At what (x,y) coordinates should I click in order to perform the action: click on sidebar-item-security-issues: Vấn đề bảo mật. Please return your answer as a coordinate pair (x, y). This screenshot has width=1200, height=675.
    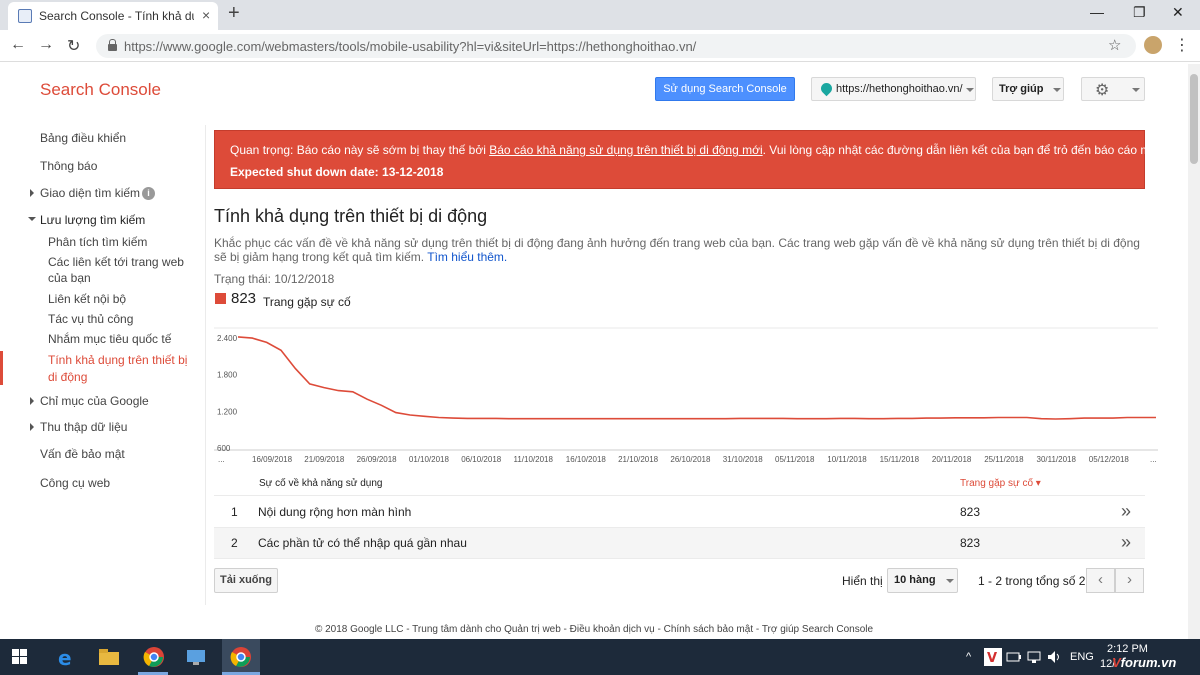
    Looking at the image, I should click on (82, 454).